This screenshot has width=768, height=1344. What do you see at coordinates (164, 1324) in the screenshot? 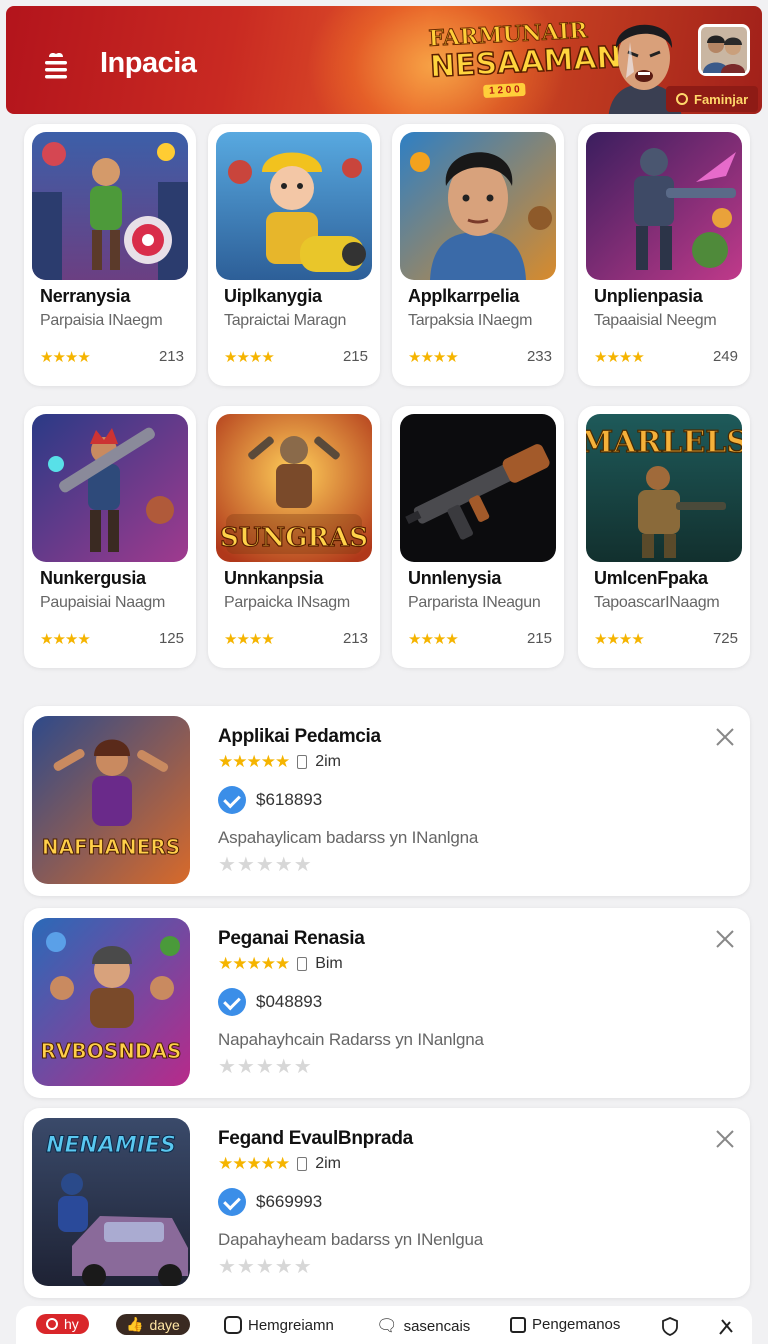
I see `nav-item-daily-label: daye` at bounding box center [164, 1324].